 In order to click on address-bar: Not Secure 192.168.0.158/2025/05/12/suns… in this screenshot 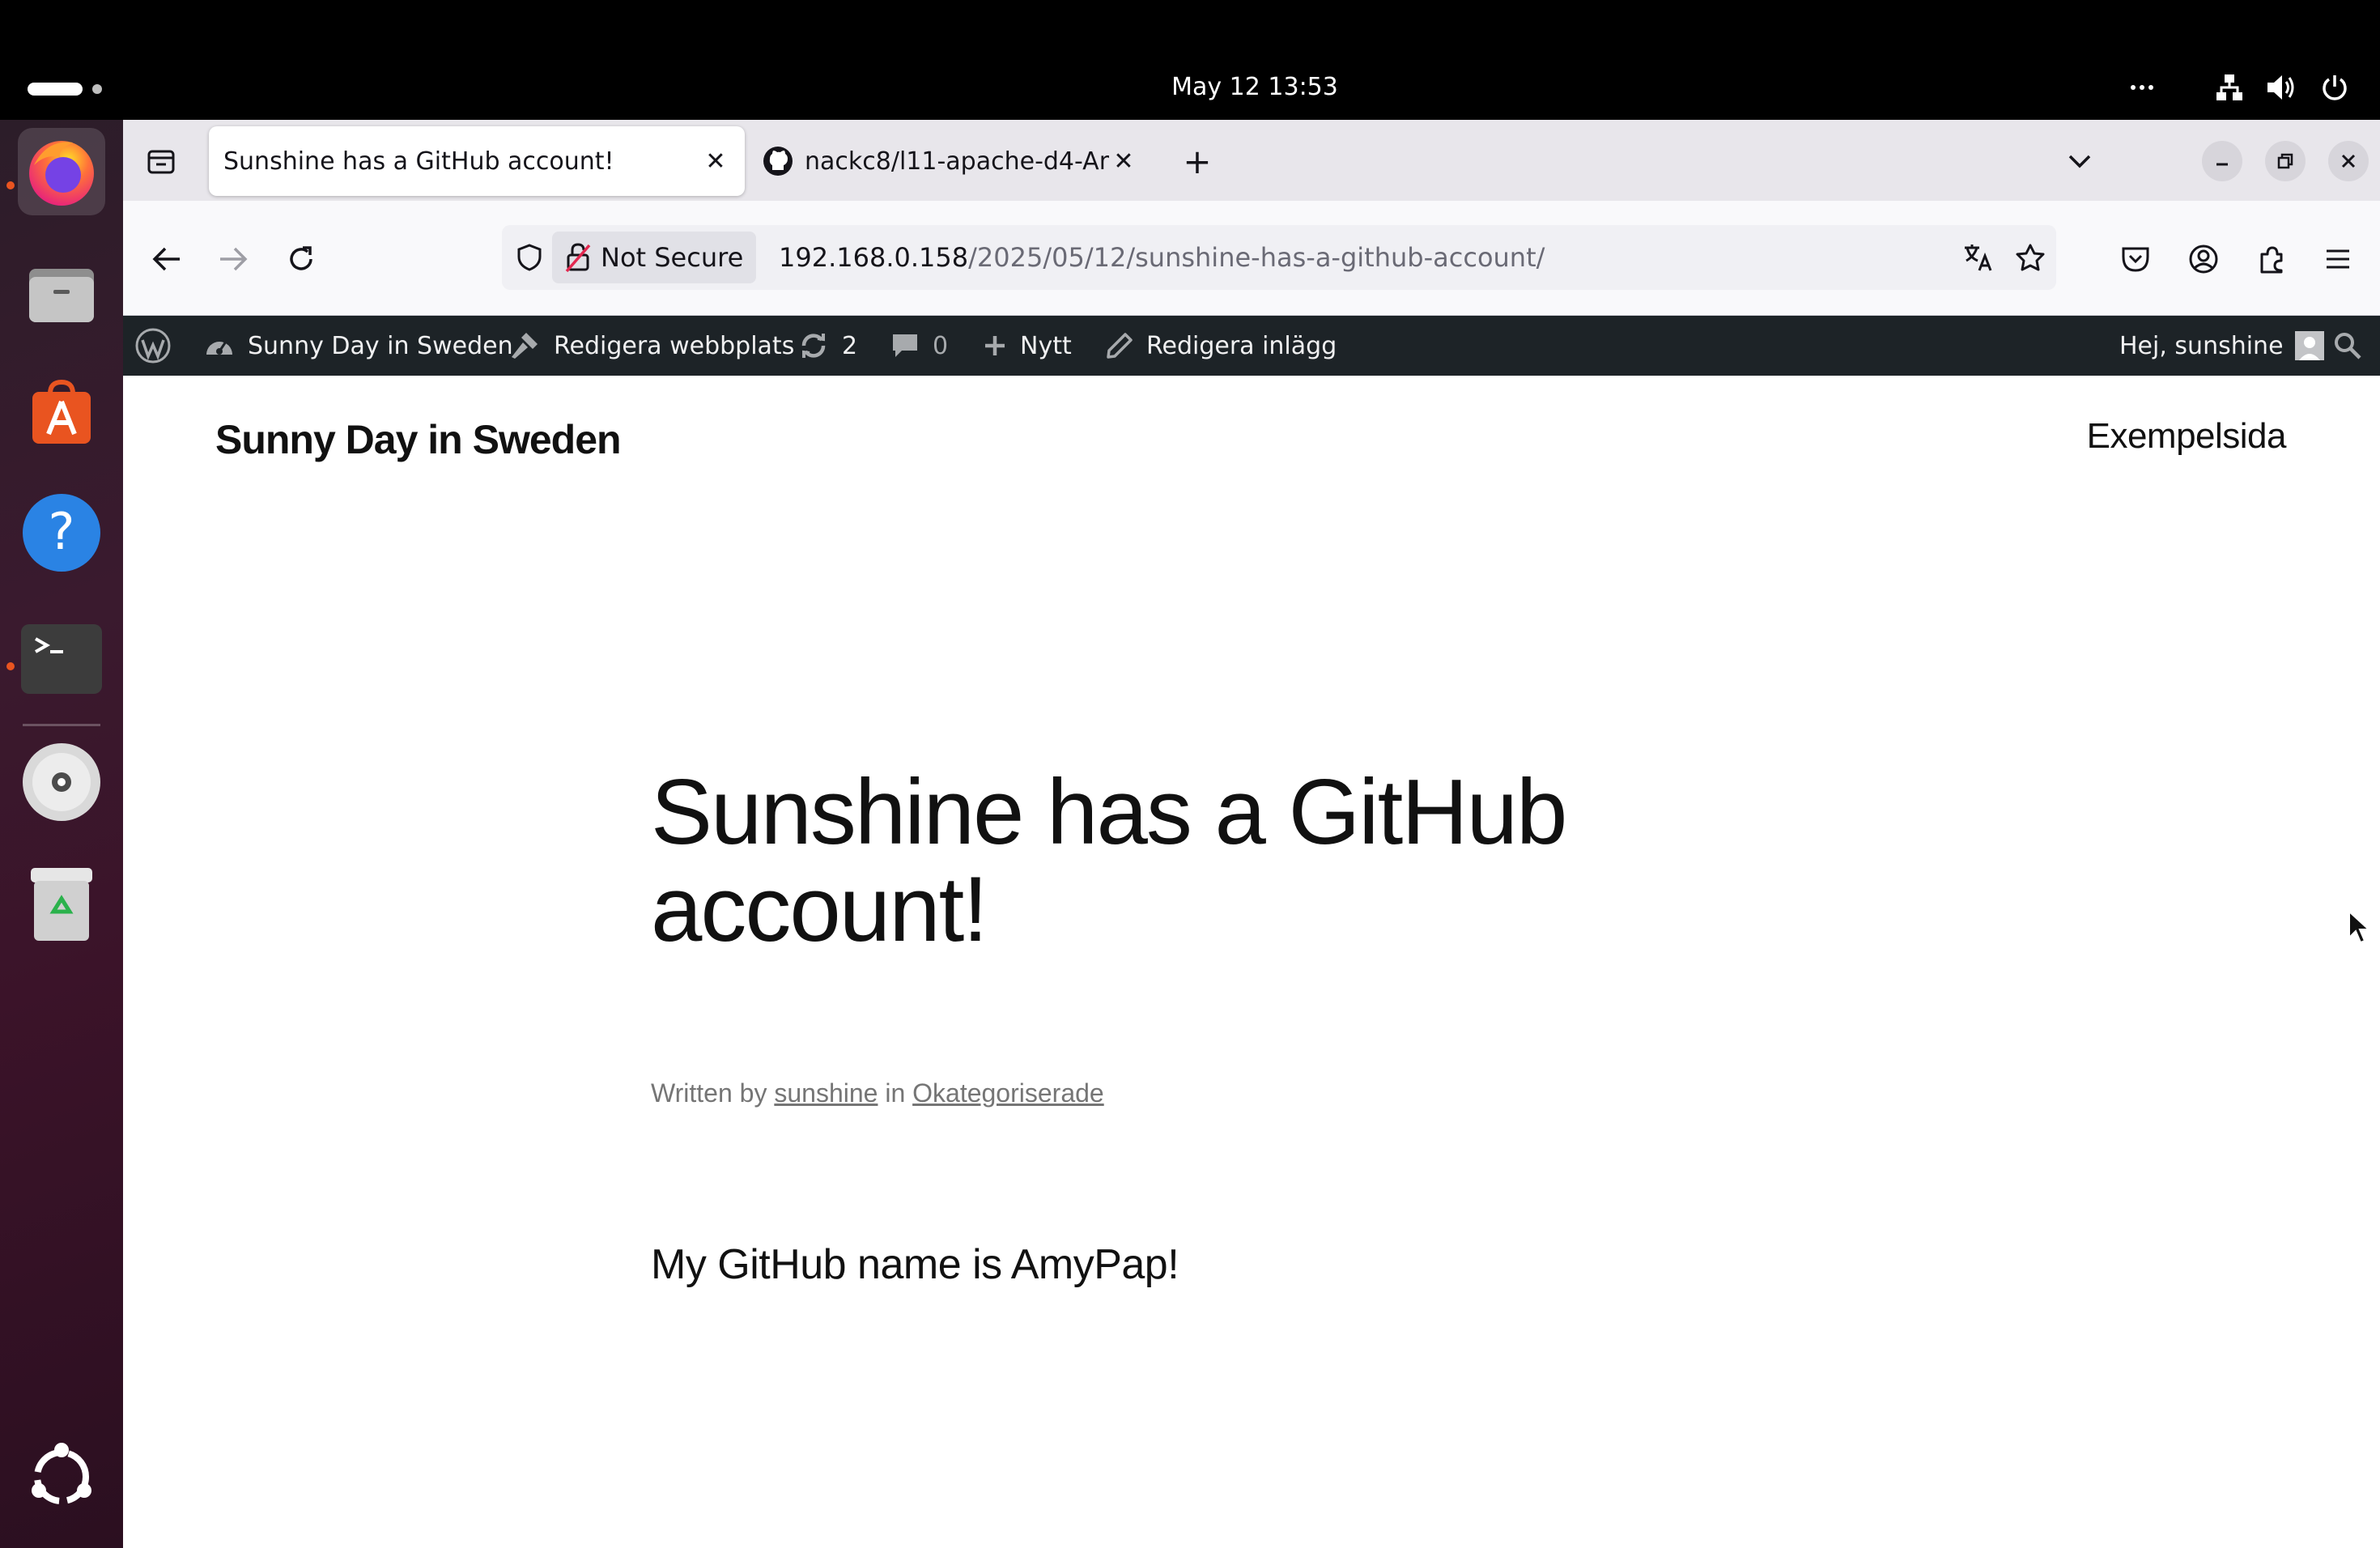, I will do `click(1279, 257)`.